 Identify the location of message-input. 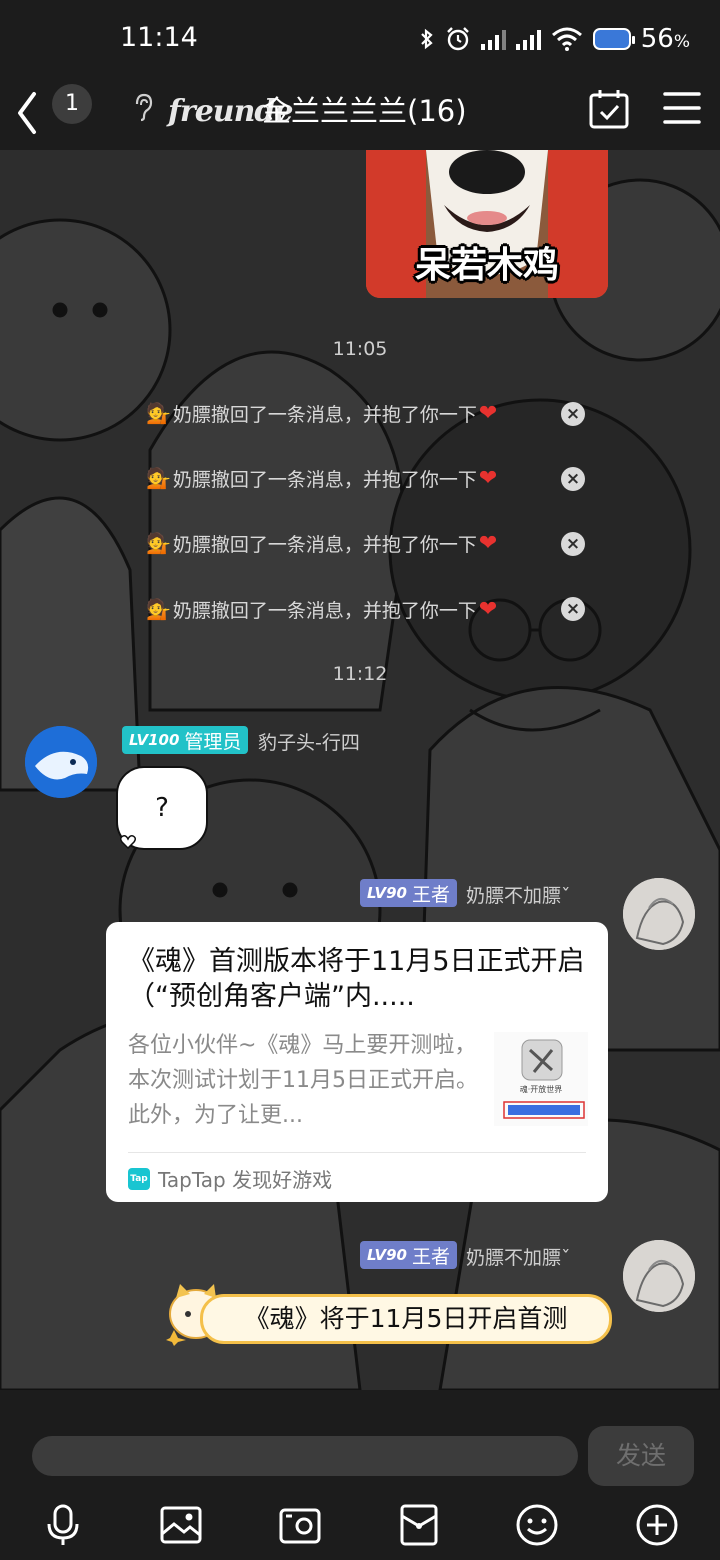
(305, 1456).